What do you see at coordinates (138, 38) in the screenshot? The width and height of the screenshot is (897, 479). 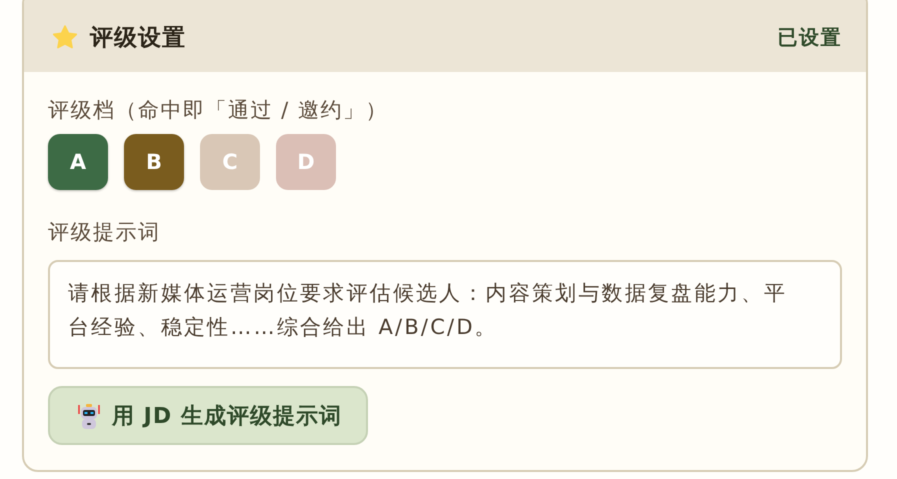 I see `card-title: 评级设置` at bounding box center [138, 38].